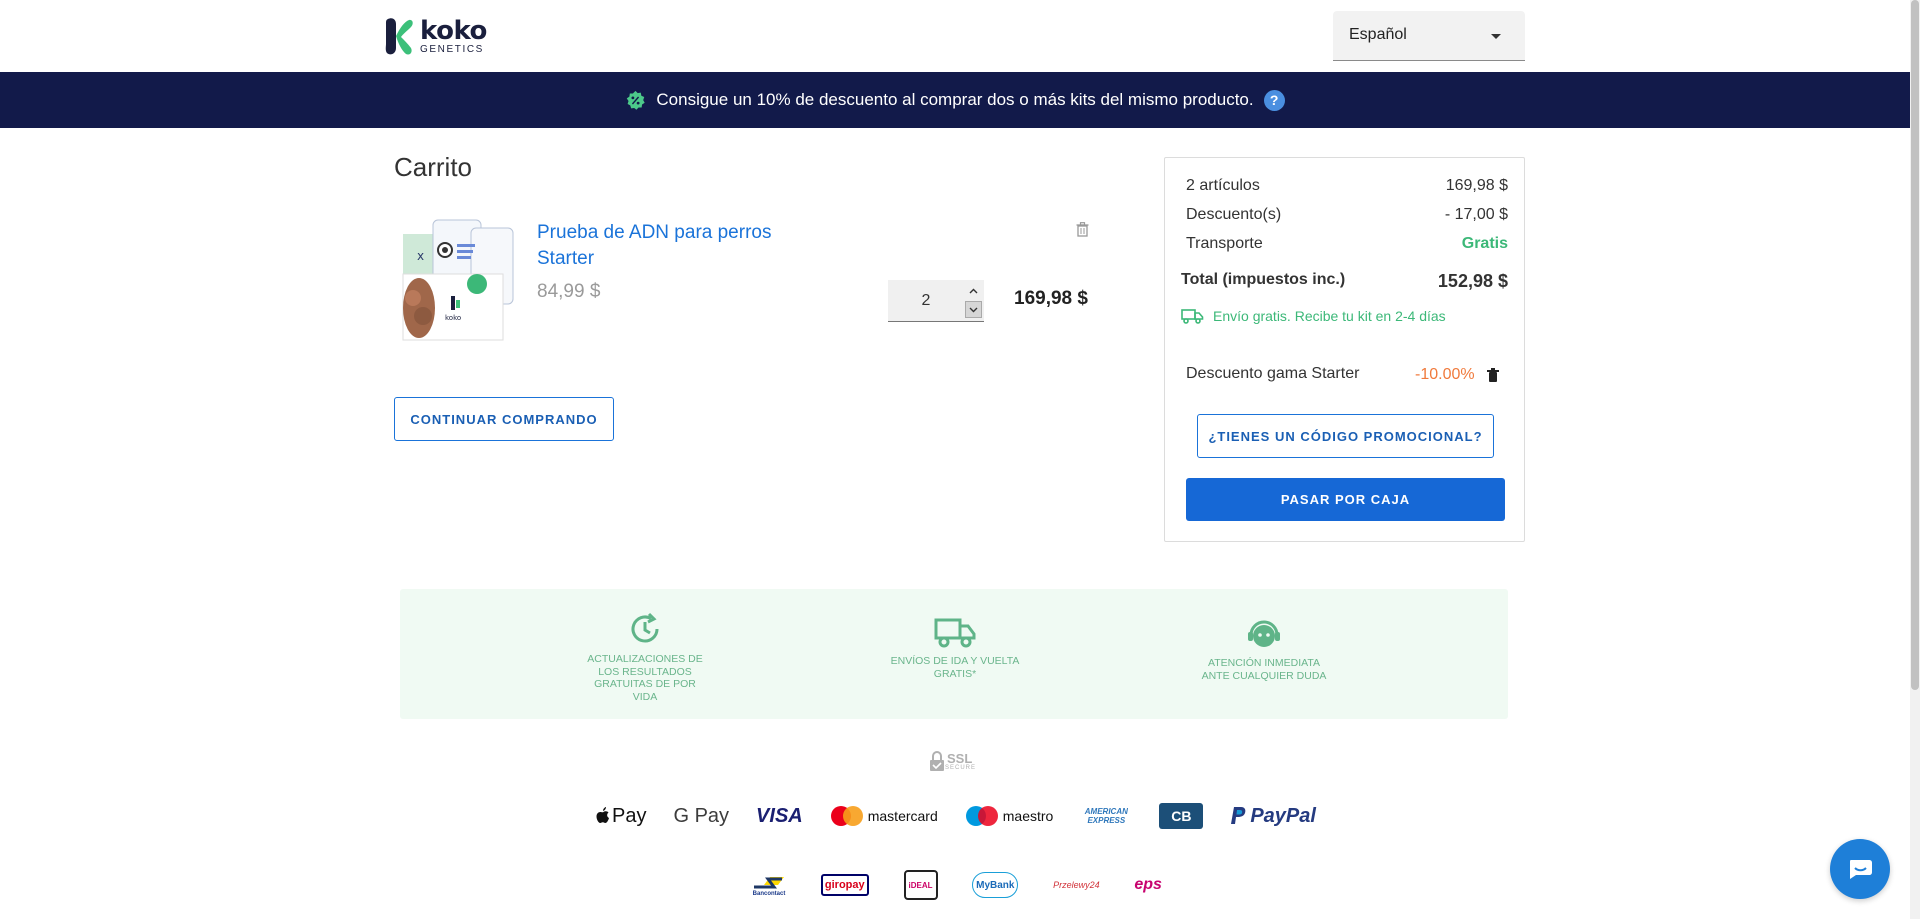 The width and height of the screenshot is (1920, 919). I want to click on dropdown-arrow-icon, so click(1496, 36).